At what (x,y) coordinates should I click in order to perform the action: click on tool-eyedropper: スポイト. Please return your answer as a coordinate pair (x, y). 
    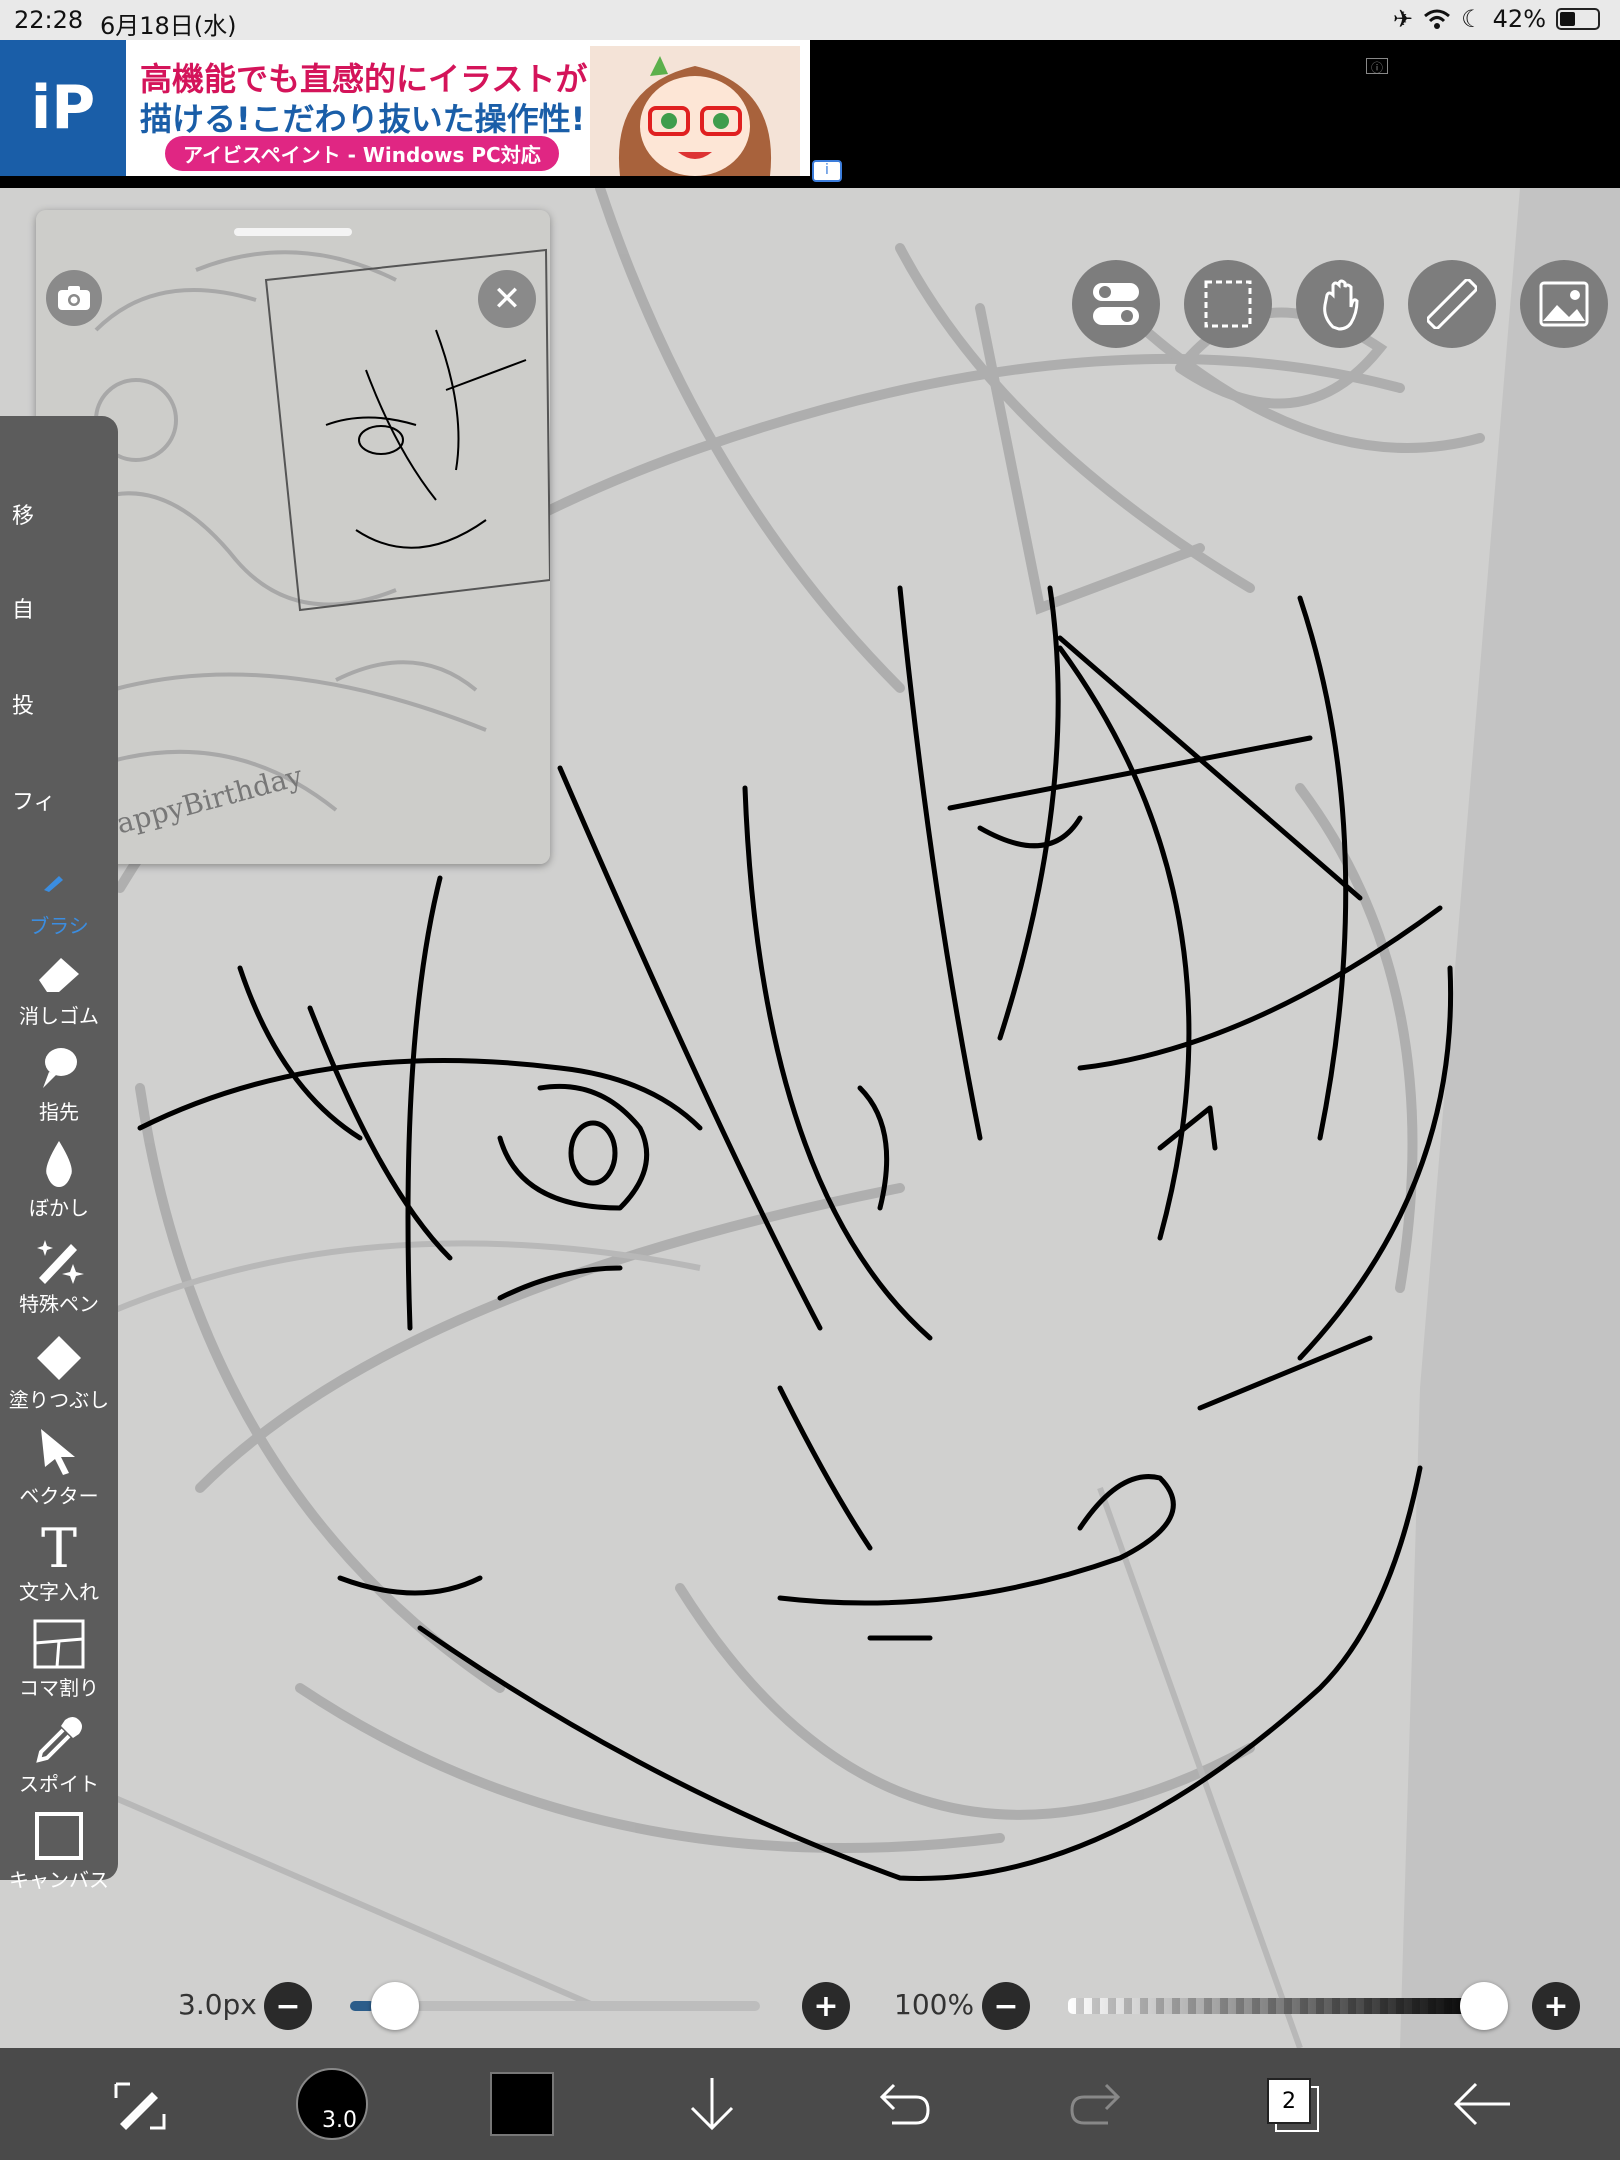
    Looking at the image, I should click on (59, 1762).